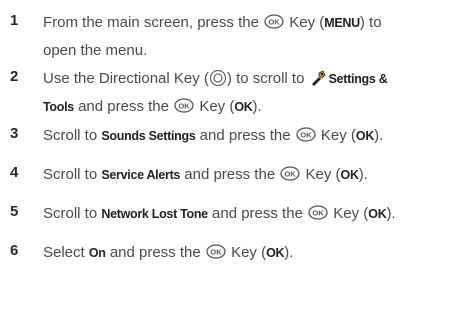  What do you see at coordinates (14, 20) in the screenshot?
I see `step-number: 1` at bounding box center [14, 20].